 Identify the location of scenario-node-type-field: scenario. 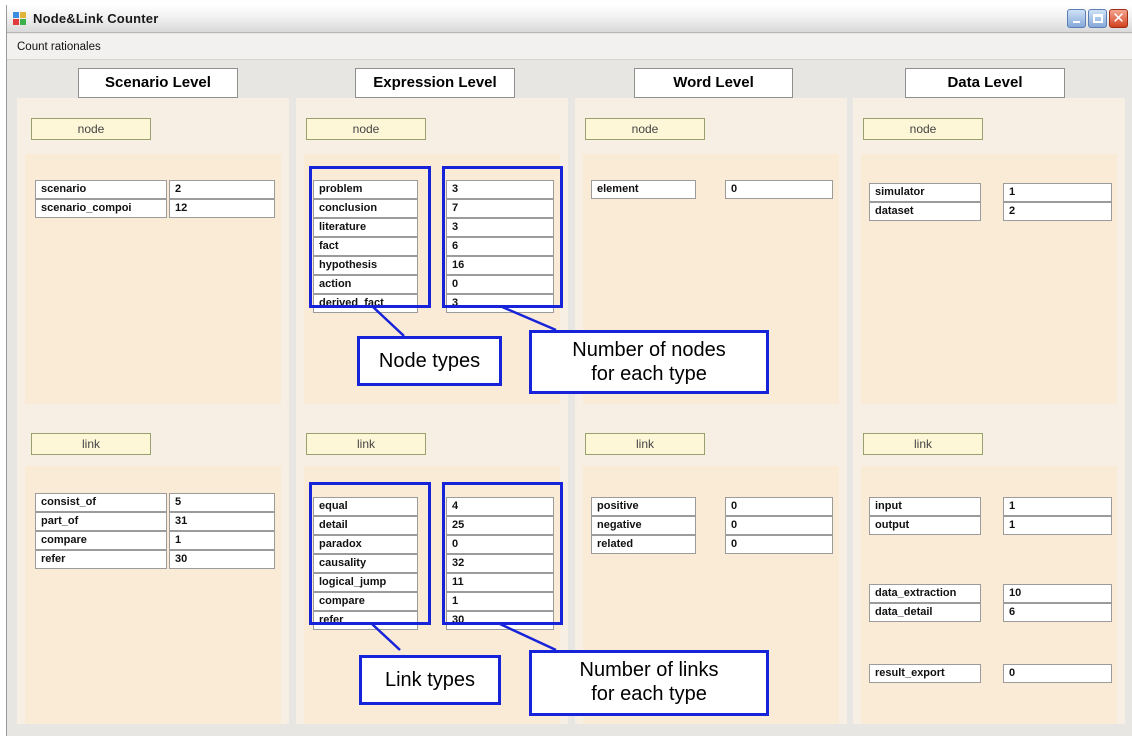
(101, 189).